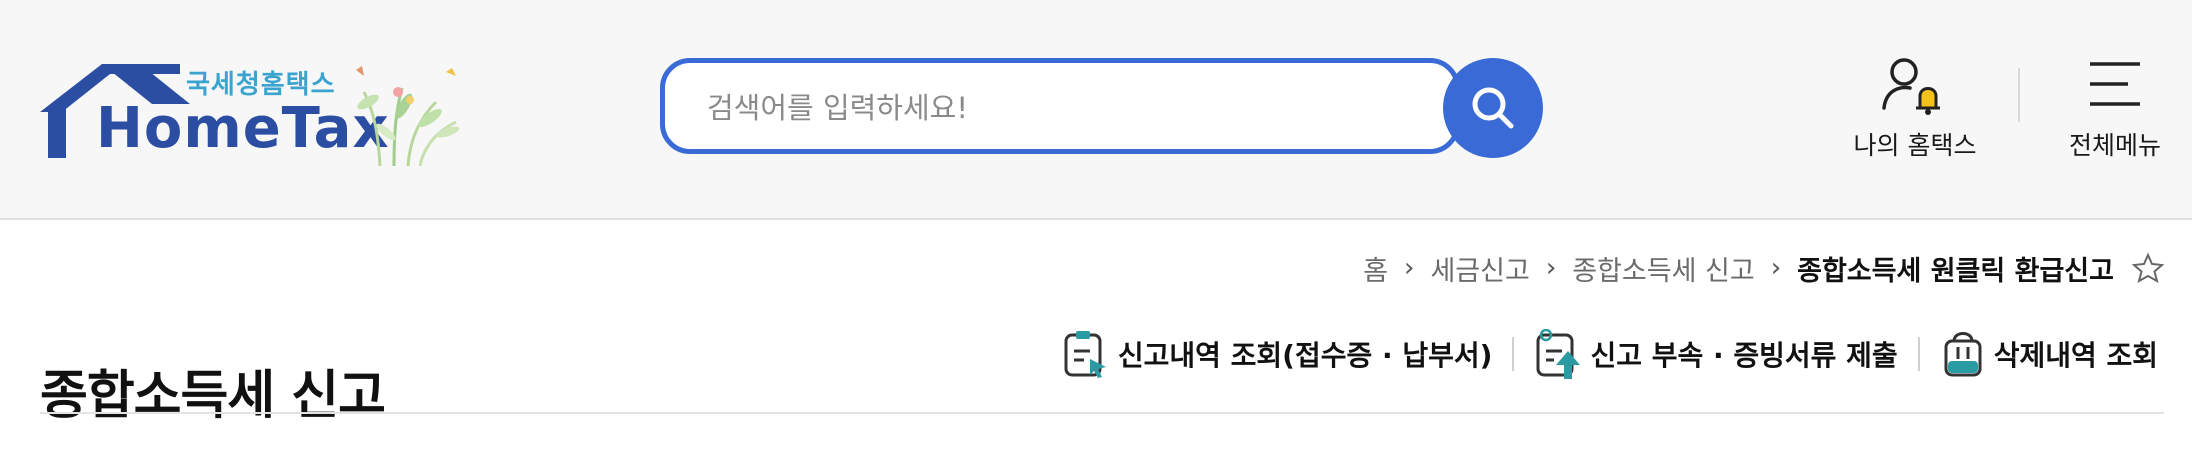 The width and height of the screenshot is (2192, 460). Describe the element at coordinates (1963, 354) in the screenshot. I see `trash-bin-icon` at that location.